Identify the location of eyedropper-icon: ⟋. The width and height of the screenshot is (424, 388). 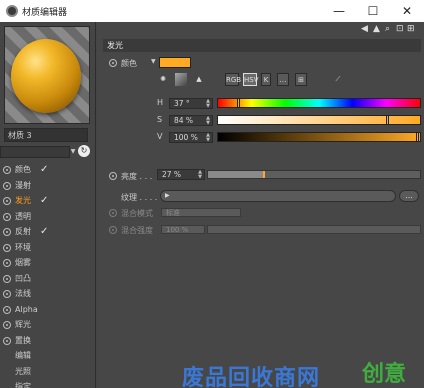
(338, 79).